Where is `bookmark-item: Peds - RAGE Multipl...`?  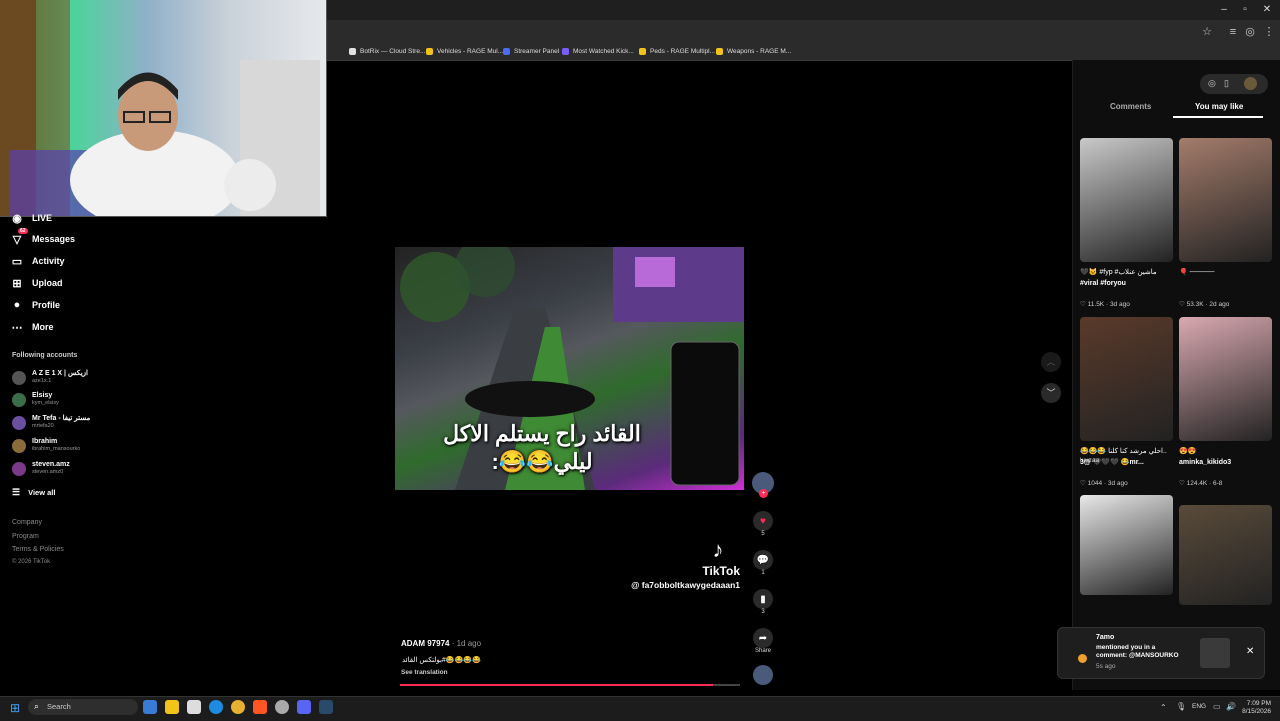 bookmark-item: Peds - RAGE Multipl... is located at coordinates (677, 51).